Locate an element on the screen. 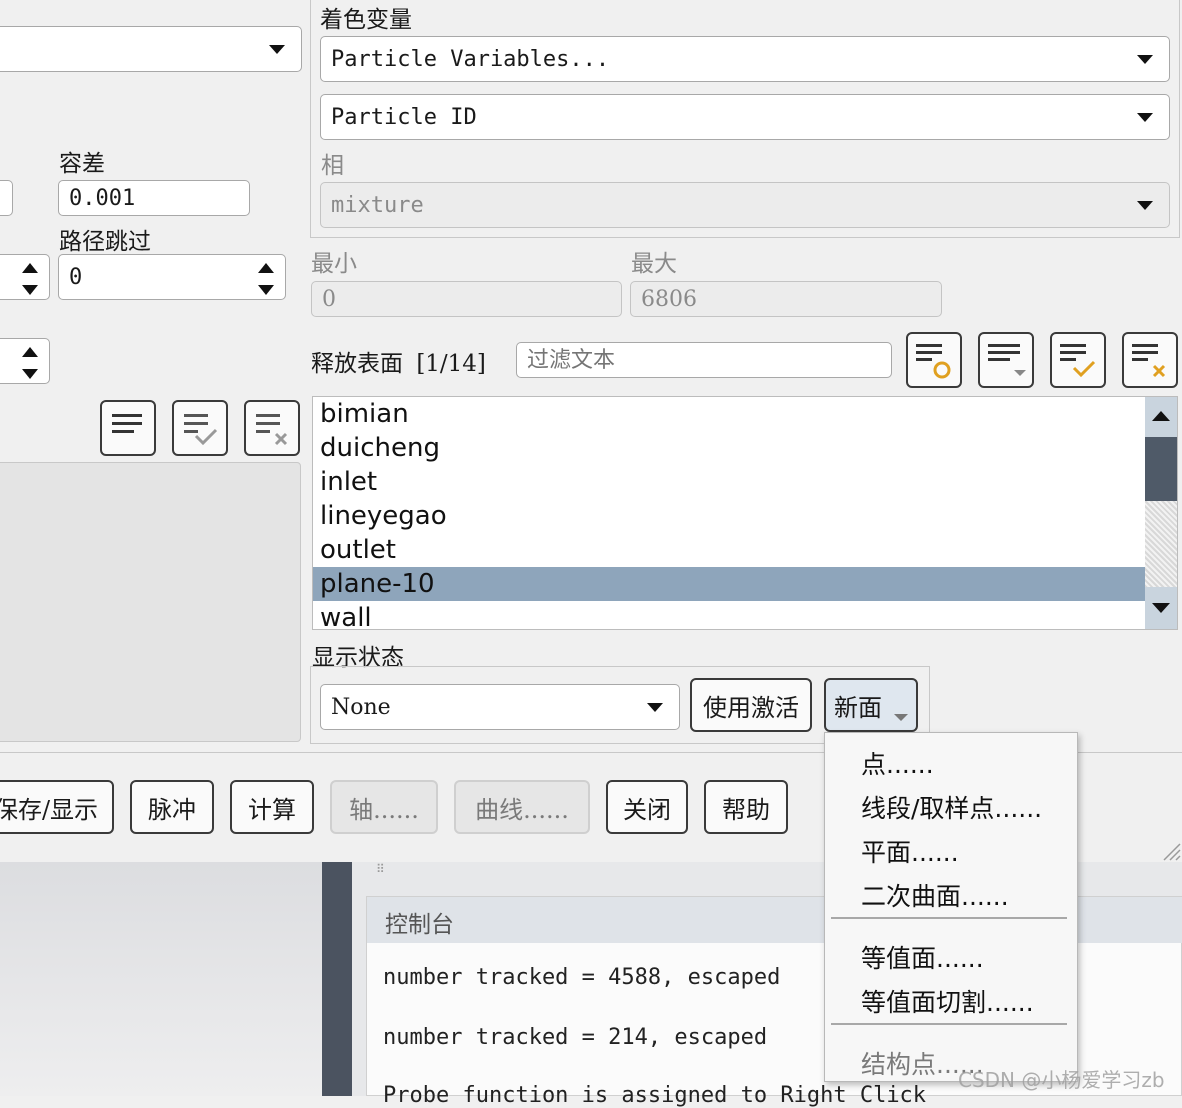  list-icon is located at coordinates (127, 423).